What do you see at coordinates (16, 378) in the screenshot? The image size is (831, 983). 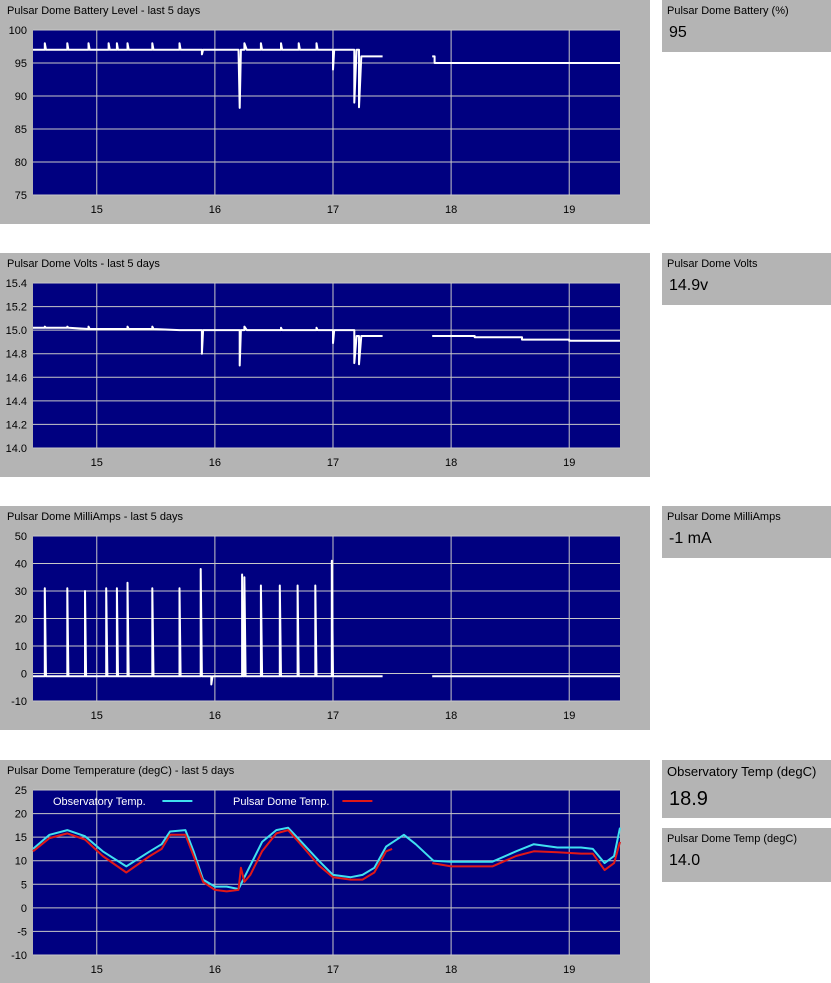 I see `y-tick-label: 14.6` at bounding box center [16, 378].